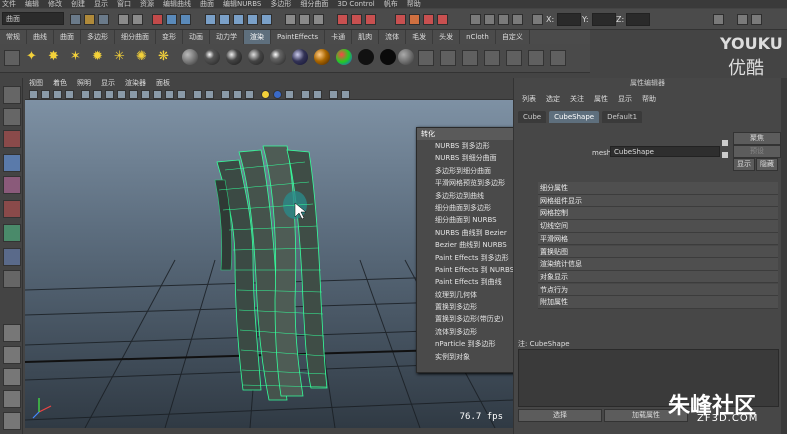 This screenshot has height=434, width=787. Describe the element at coordinates (718, 19) in the screenshot. I see `sidebar-toggle-icon` at that location.